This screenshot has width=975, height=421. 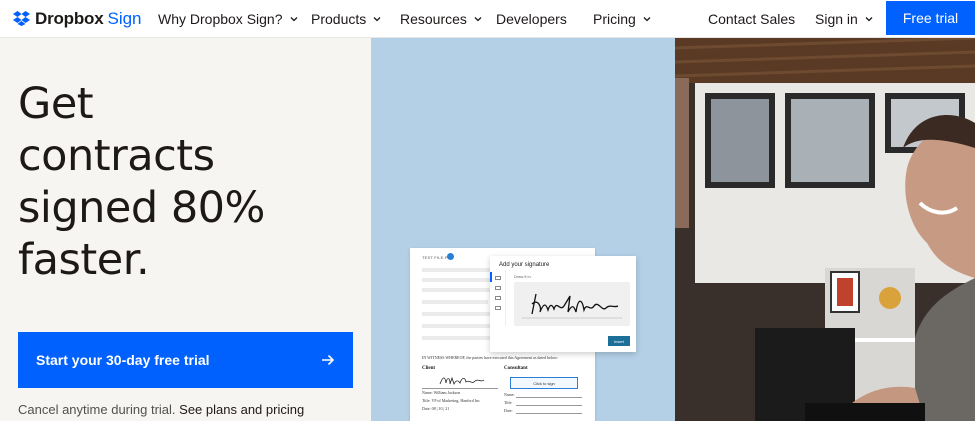 What do you see at coordinates (433, 19) in the screenshot?
I see `nav-item-label: Resources` at bounding box center [433, 19].